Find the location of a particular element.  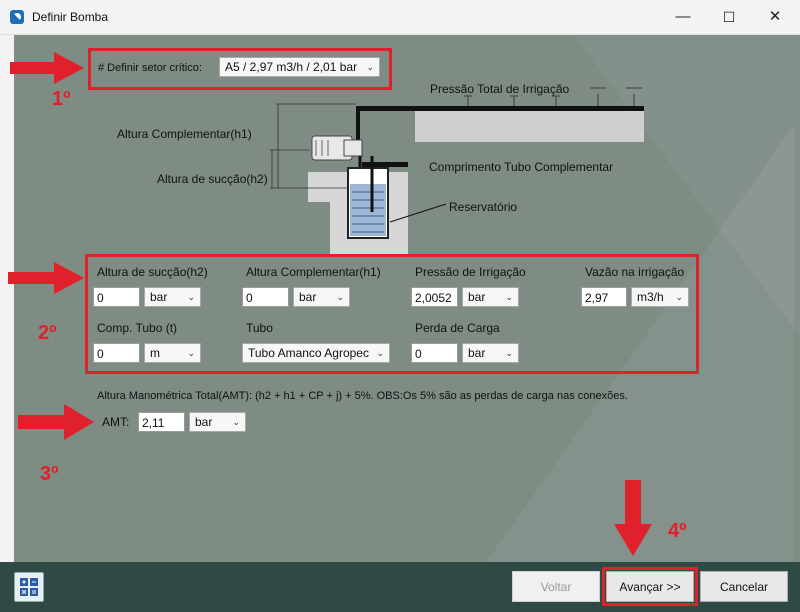

pipe-select: Tubo Amanco Agropec ⌄ is located at coordinates (316, 353).